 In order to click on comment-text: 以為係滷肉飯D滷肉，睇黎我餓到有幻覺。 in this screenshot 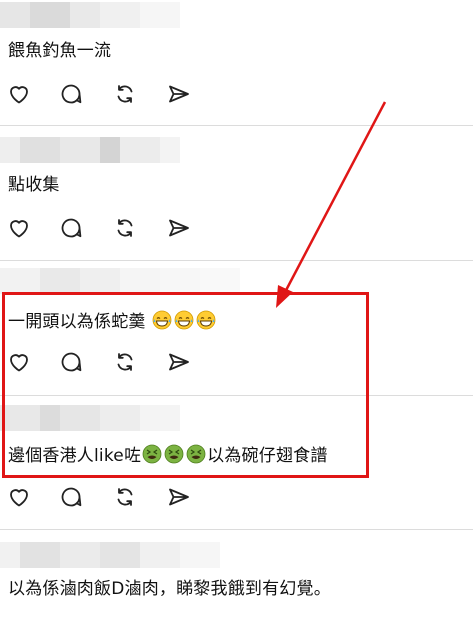, I will do `click(169, 589)`.